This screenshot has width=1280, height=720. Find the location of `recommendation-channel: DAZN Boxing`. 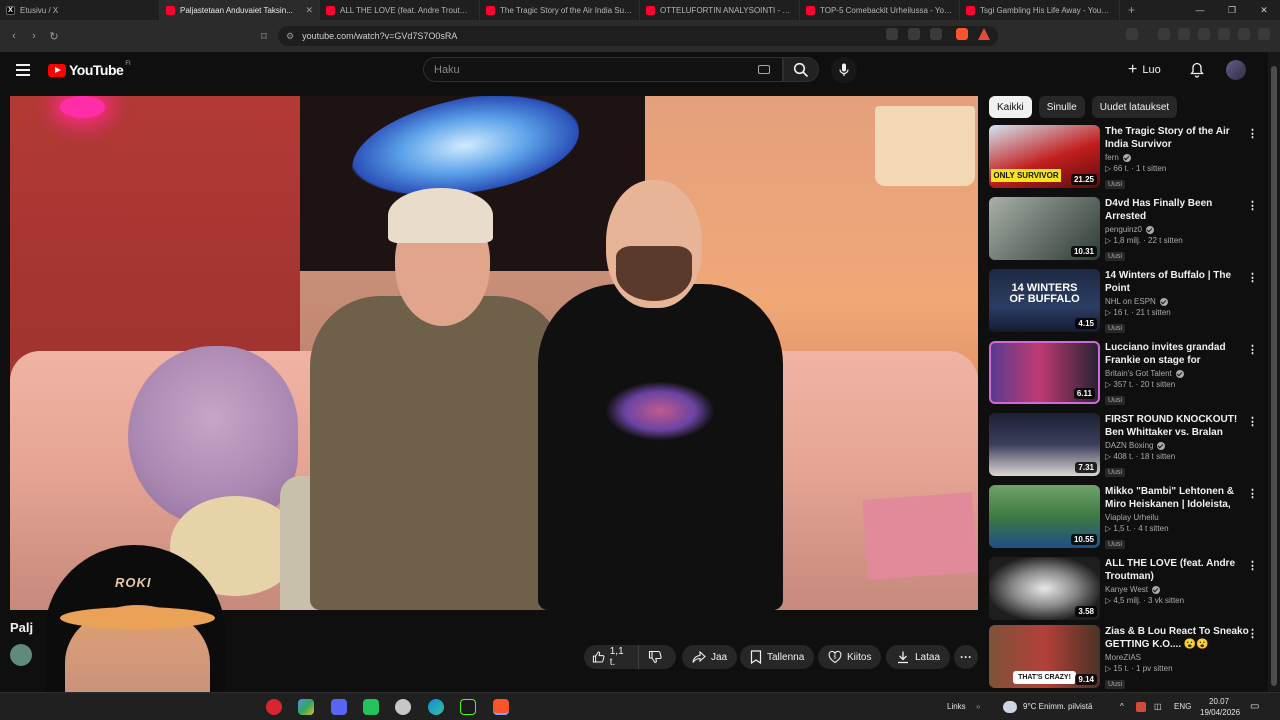

recommendation-channel: DAZN Boxing is located at coordinates (1179, 445).